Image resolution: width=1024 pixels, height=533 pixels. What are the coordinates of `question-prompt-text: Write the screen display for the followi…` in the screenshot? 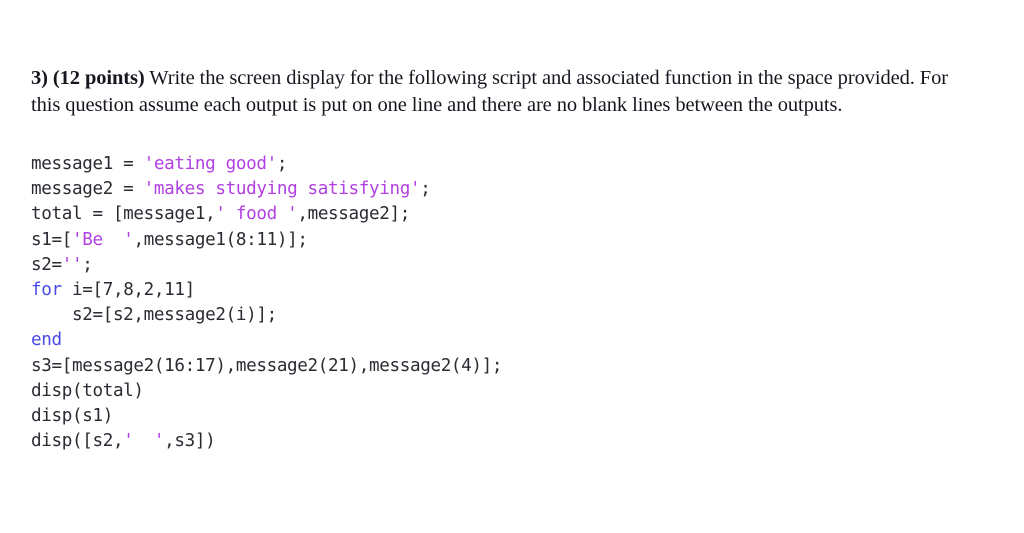 It's located at (489, 91).